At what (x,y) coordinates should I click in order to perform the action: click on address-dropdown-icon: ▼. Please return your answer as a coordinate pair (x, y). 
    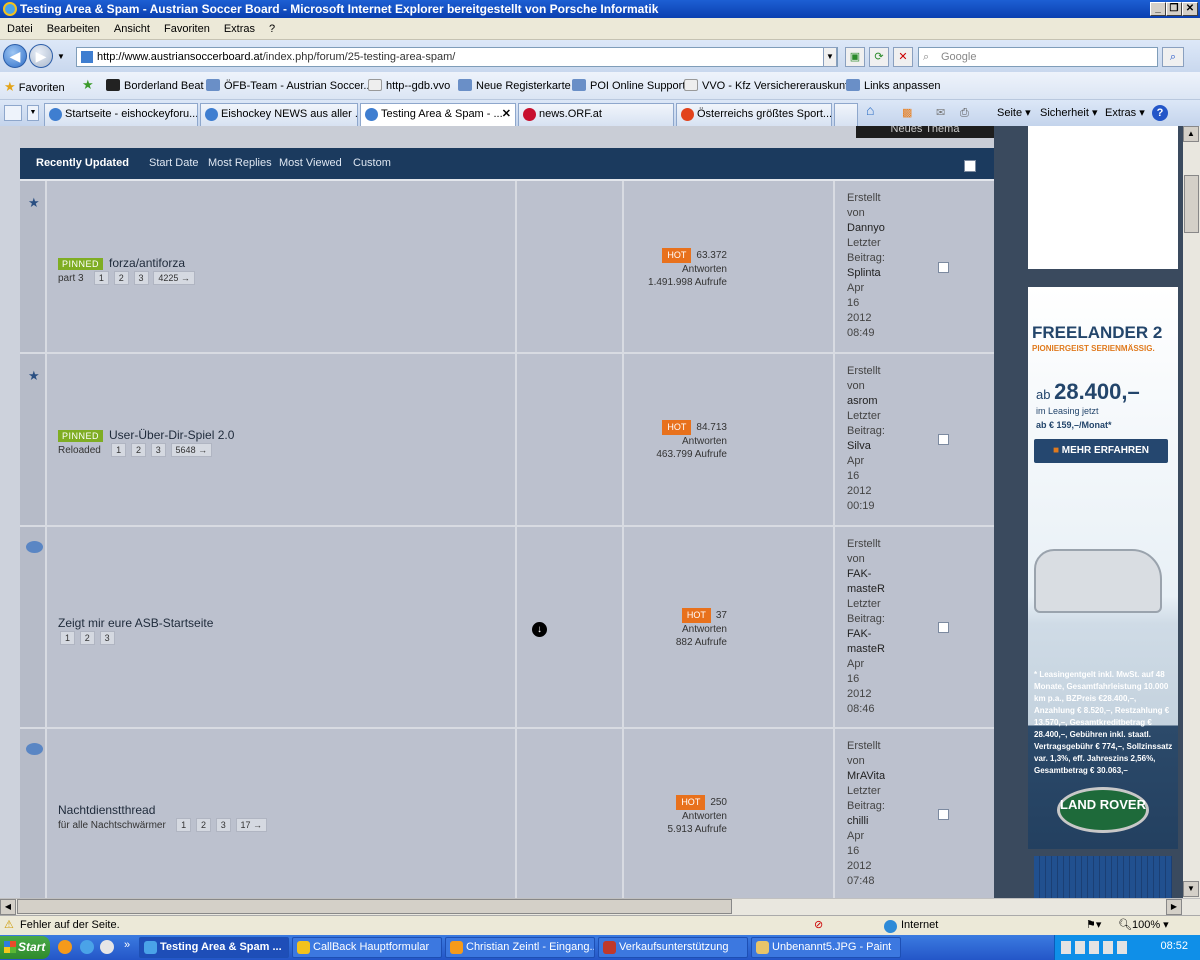
    Looking at the image, I should click on (830, 57).